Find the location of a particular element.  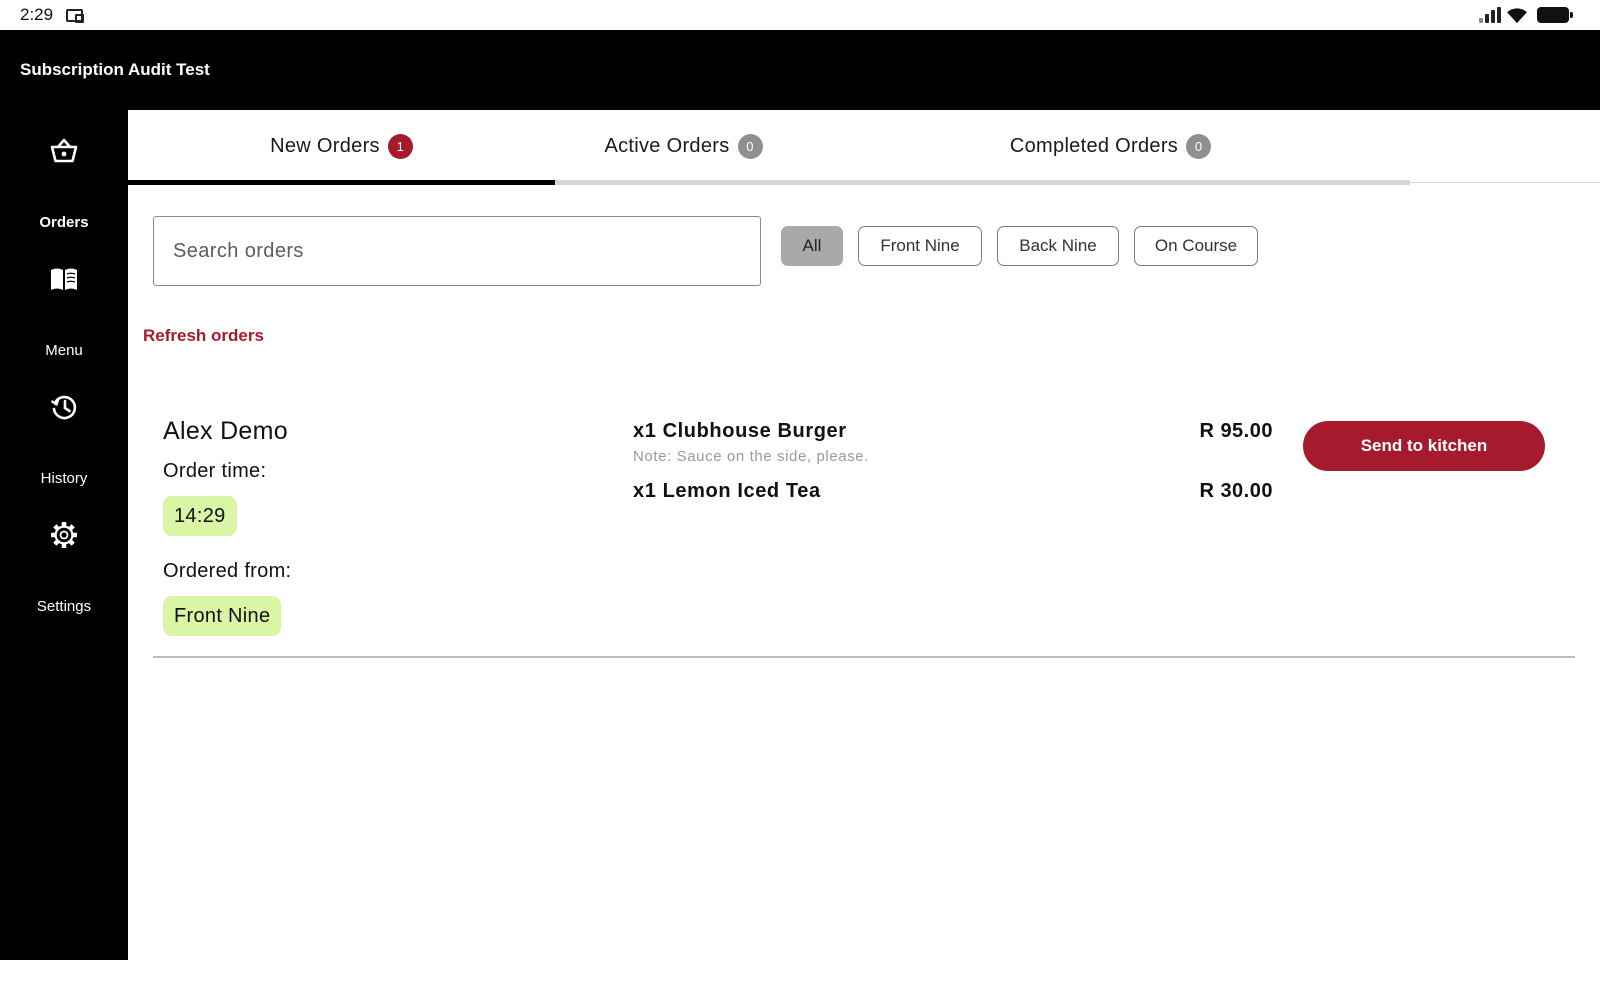

app-title: Subscription Audit Test is located at coordinates (115, 69).